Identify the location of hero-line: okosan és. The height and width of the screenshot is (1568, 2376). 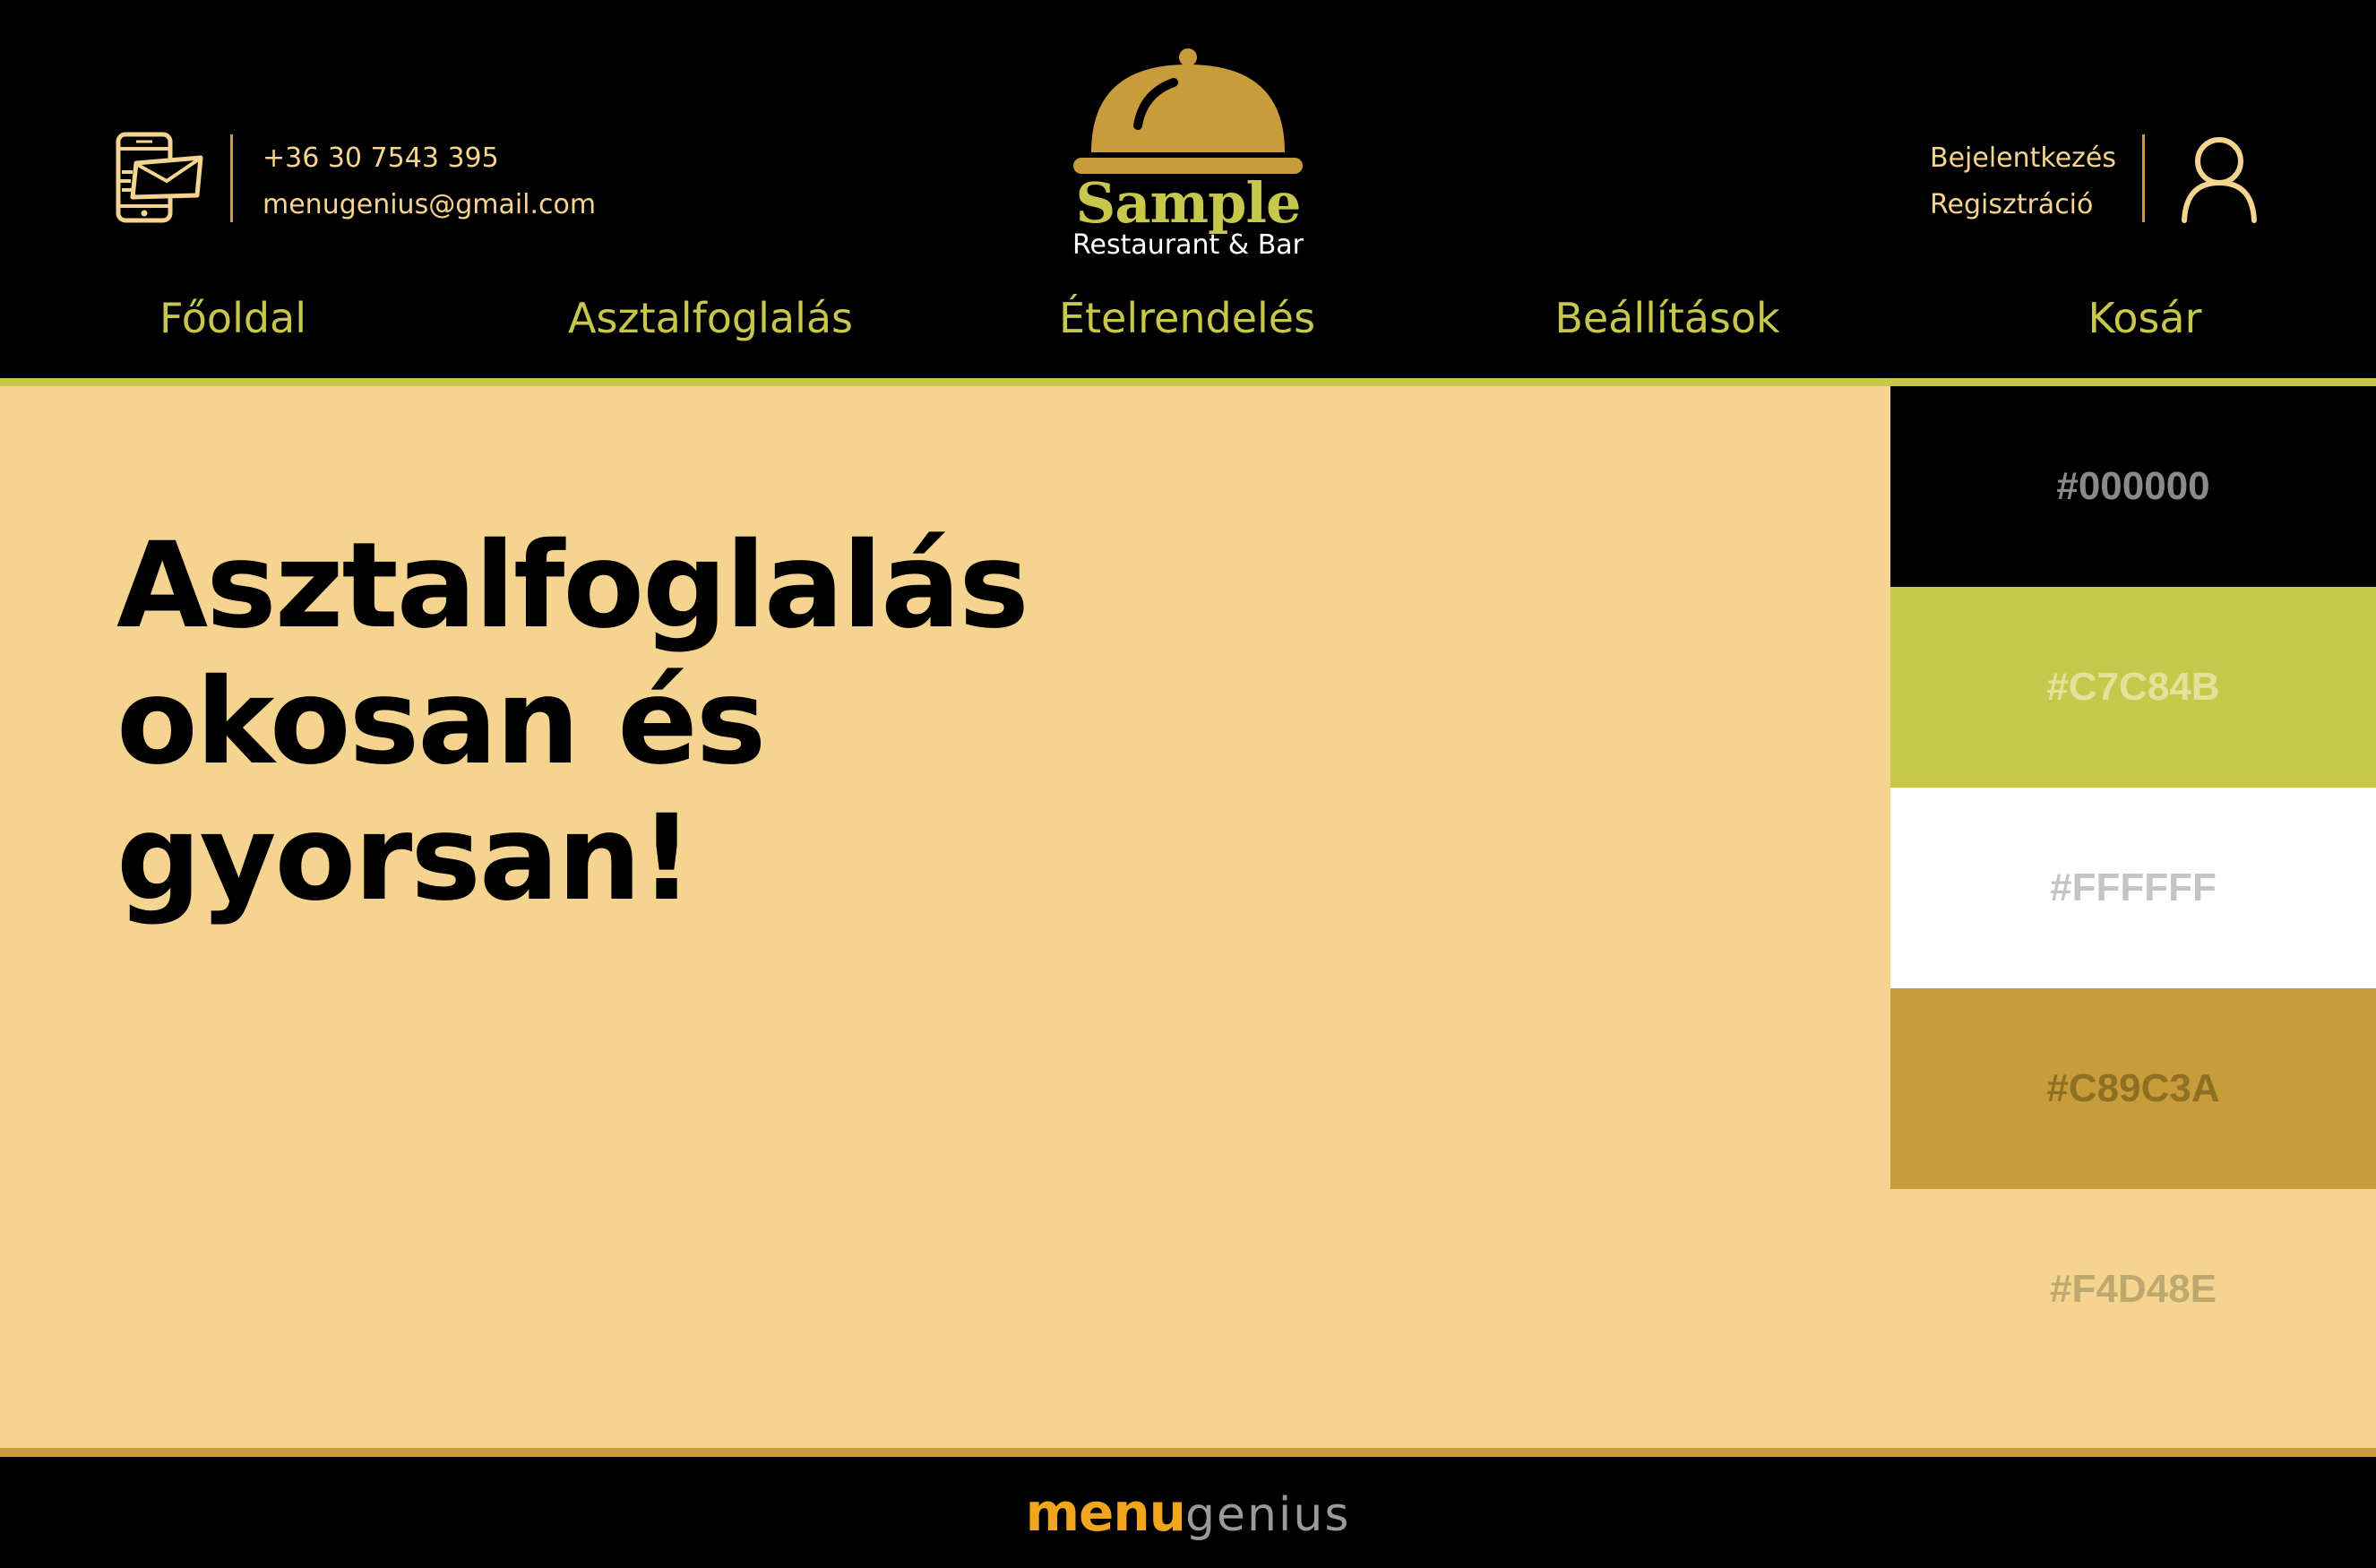
(441, 722).